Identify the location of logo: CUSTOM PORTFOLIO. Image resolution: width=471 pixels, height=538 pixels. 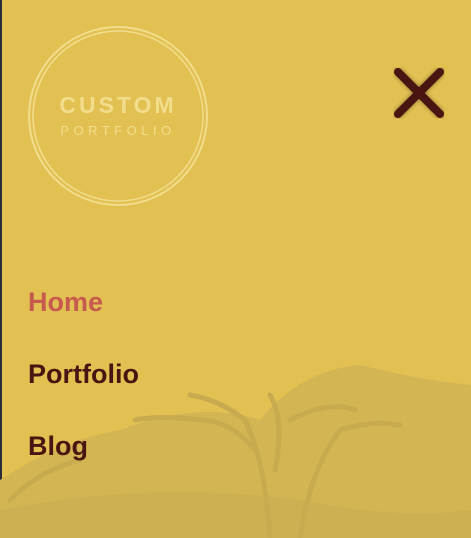
(118, 116).